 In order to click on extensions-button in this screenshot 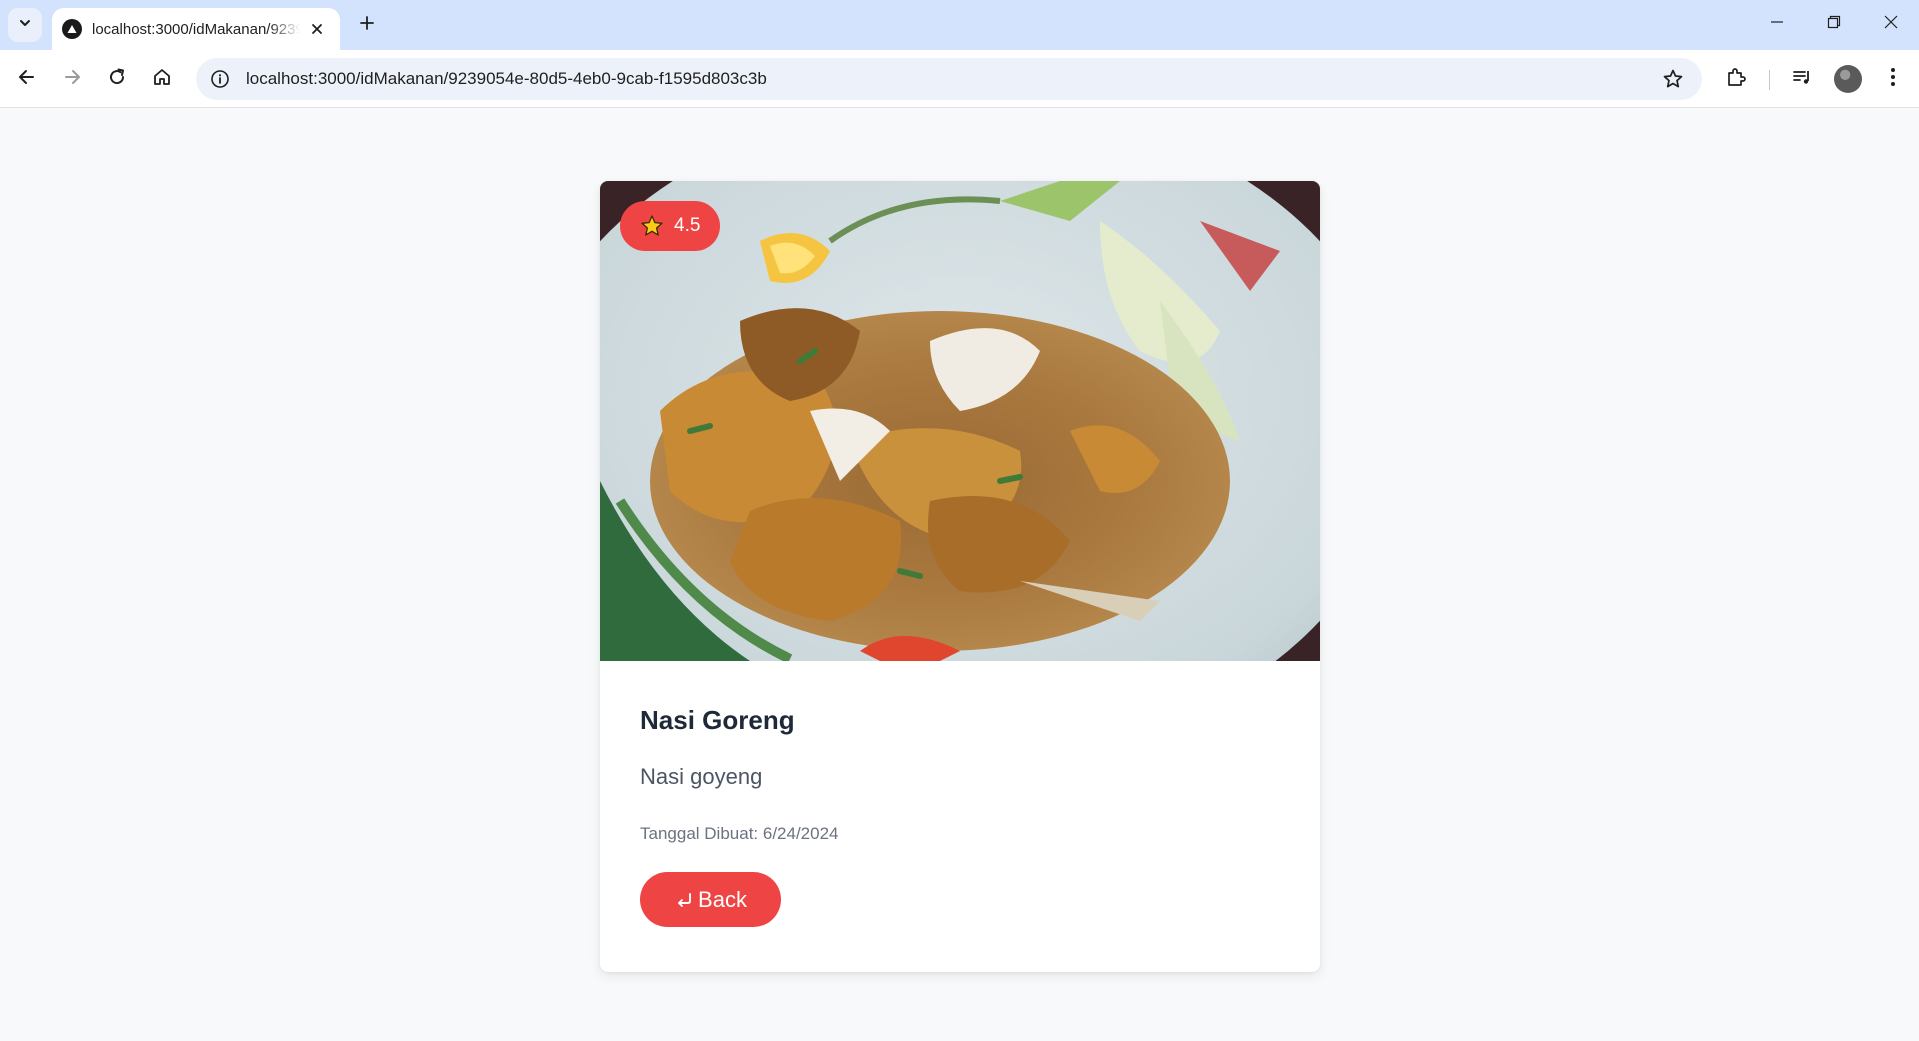, I will do `click(1736, 79)`.